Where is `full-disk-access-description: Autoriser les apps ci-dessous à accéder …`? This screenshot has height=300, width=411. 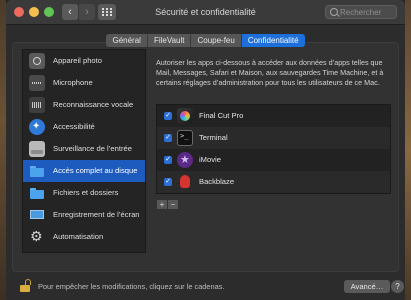
full-disk-access-description: Autoriser les apps ci-dessous à accéder … is located at coordinates (270, 72).